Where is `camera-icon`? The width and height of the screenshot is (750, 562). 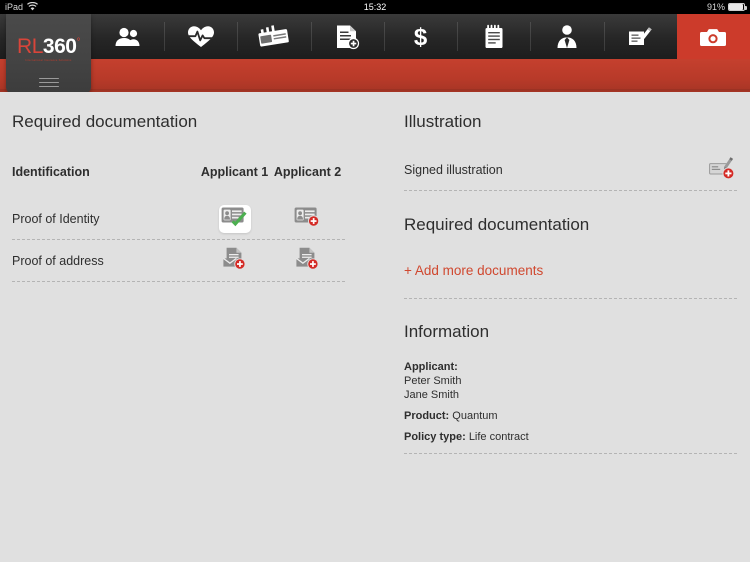 camera-icon is located at coordinates (713, 37).